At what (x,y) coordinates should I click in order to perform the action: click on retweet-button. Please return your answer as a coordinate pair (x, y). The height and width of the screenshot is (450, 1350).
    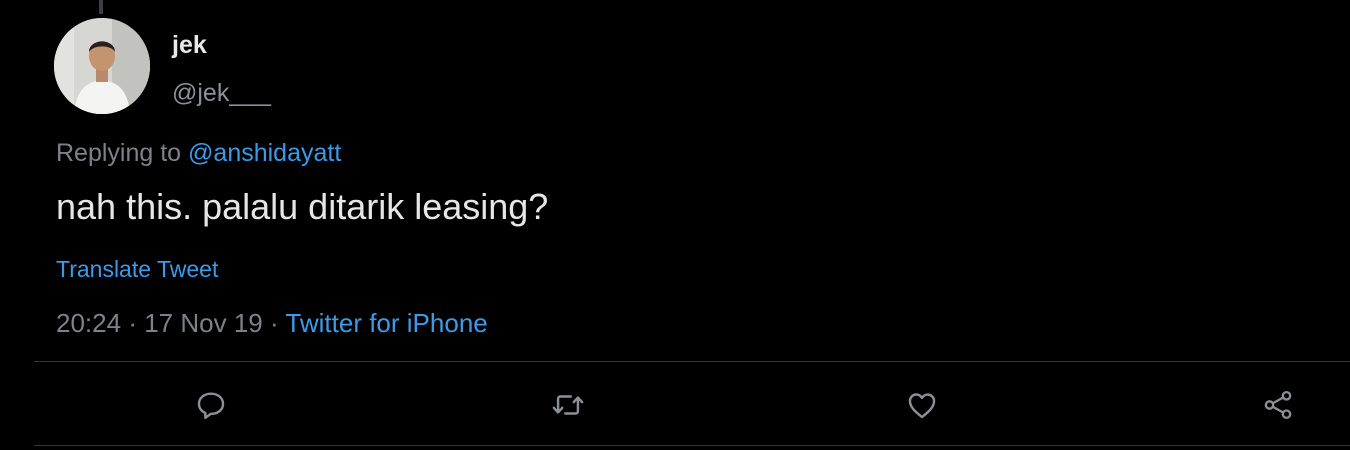
    Looking at the image, I should click on (568, 405).